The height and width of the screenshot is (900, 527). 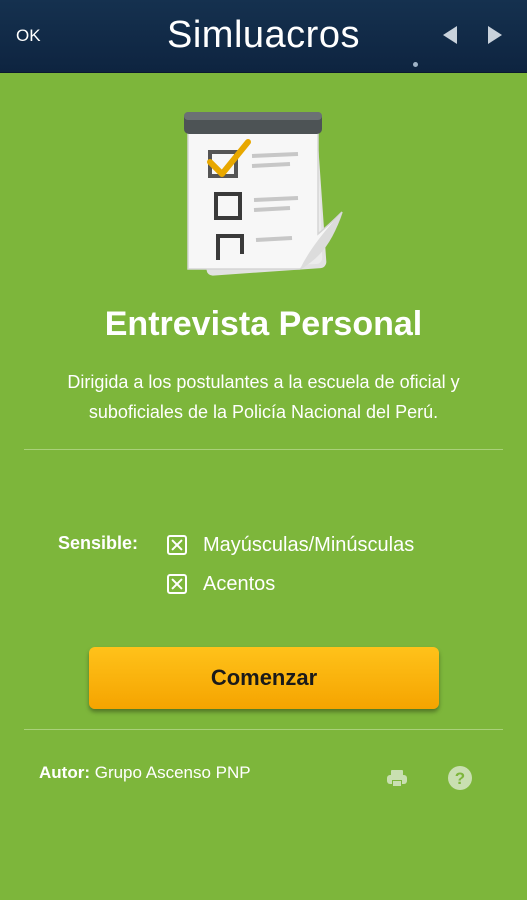 I want to click on accents-option: Acentos, so click(x=221, y=584).